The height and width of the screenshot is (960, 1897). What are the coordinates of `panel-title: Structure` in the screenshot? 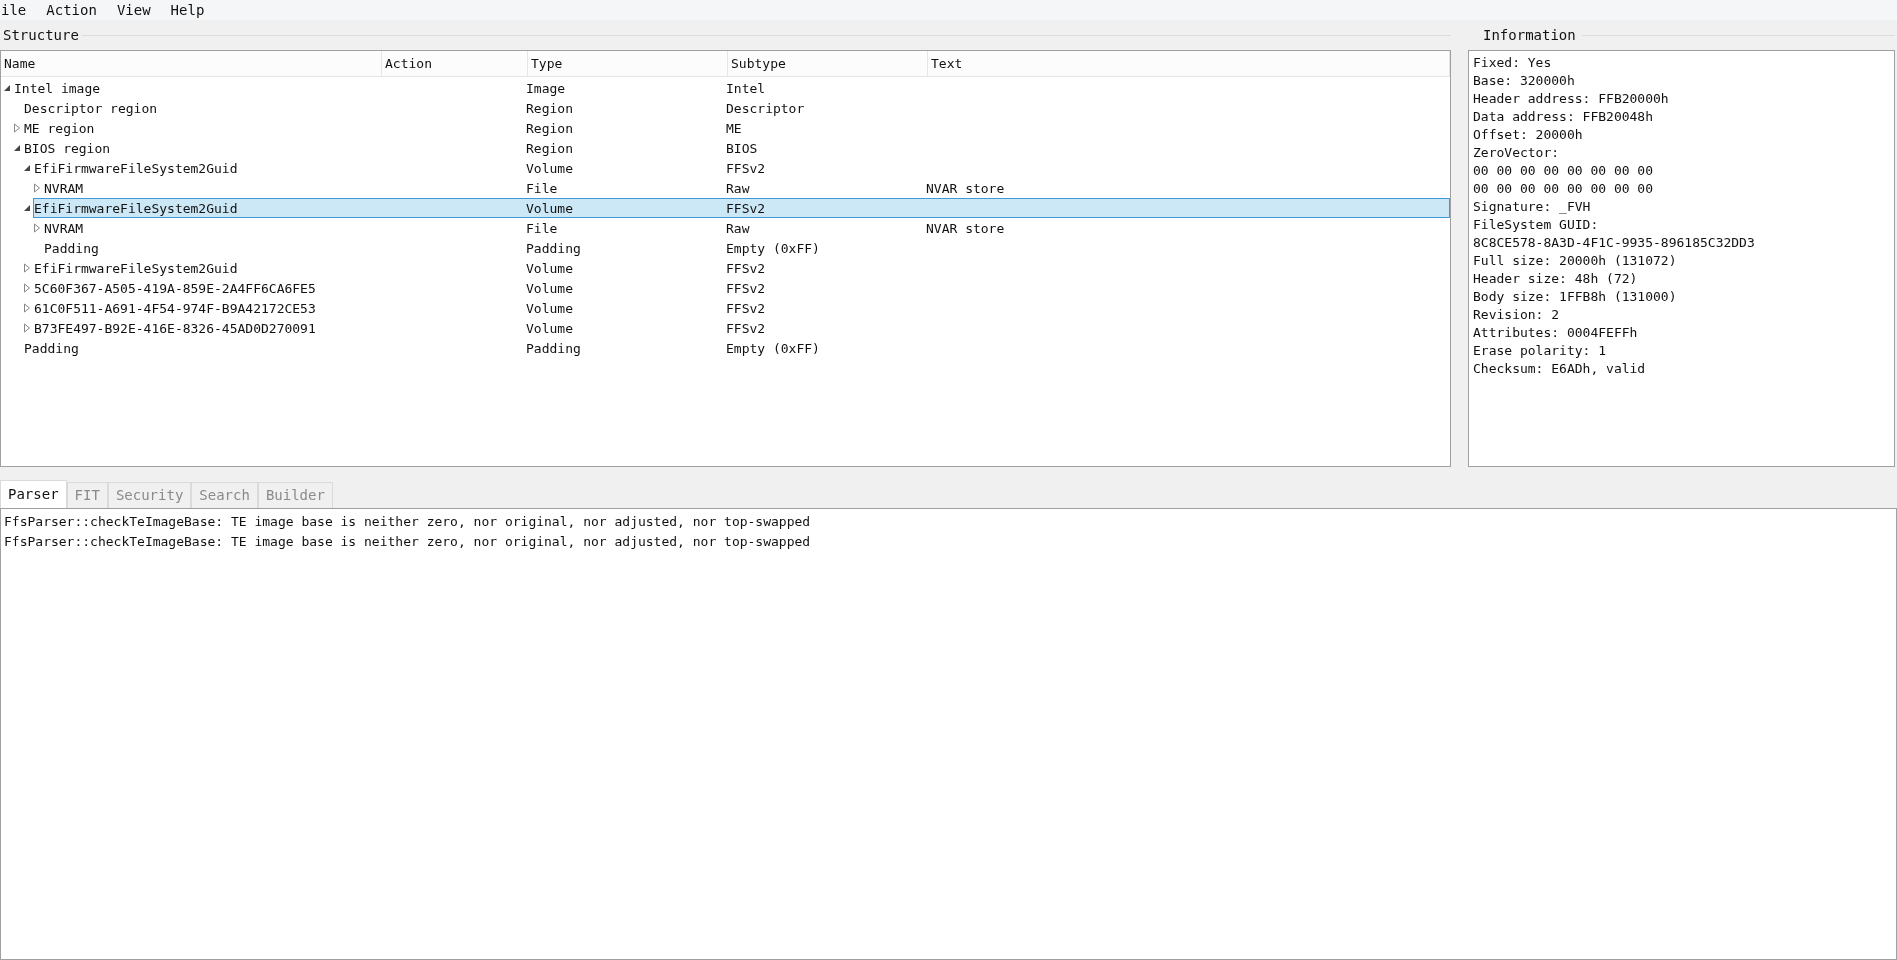 It's located at (41, 35).